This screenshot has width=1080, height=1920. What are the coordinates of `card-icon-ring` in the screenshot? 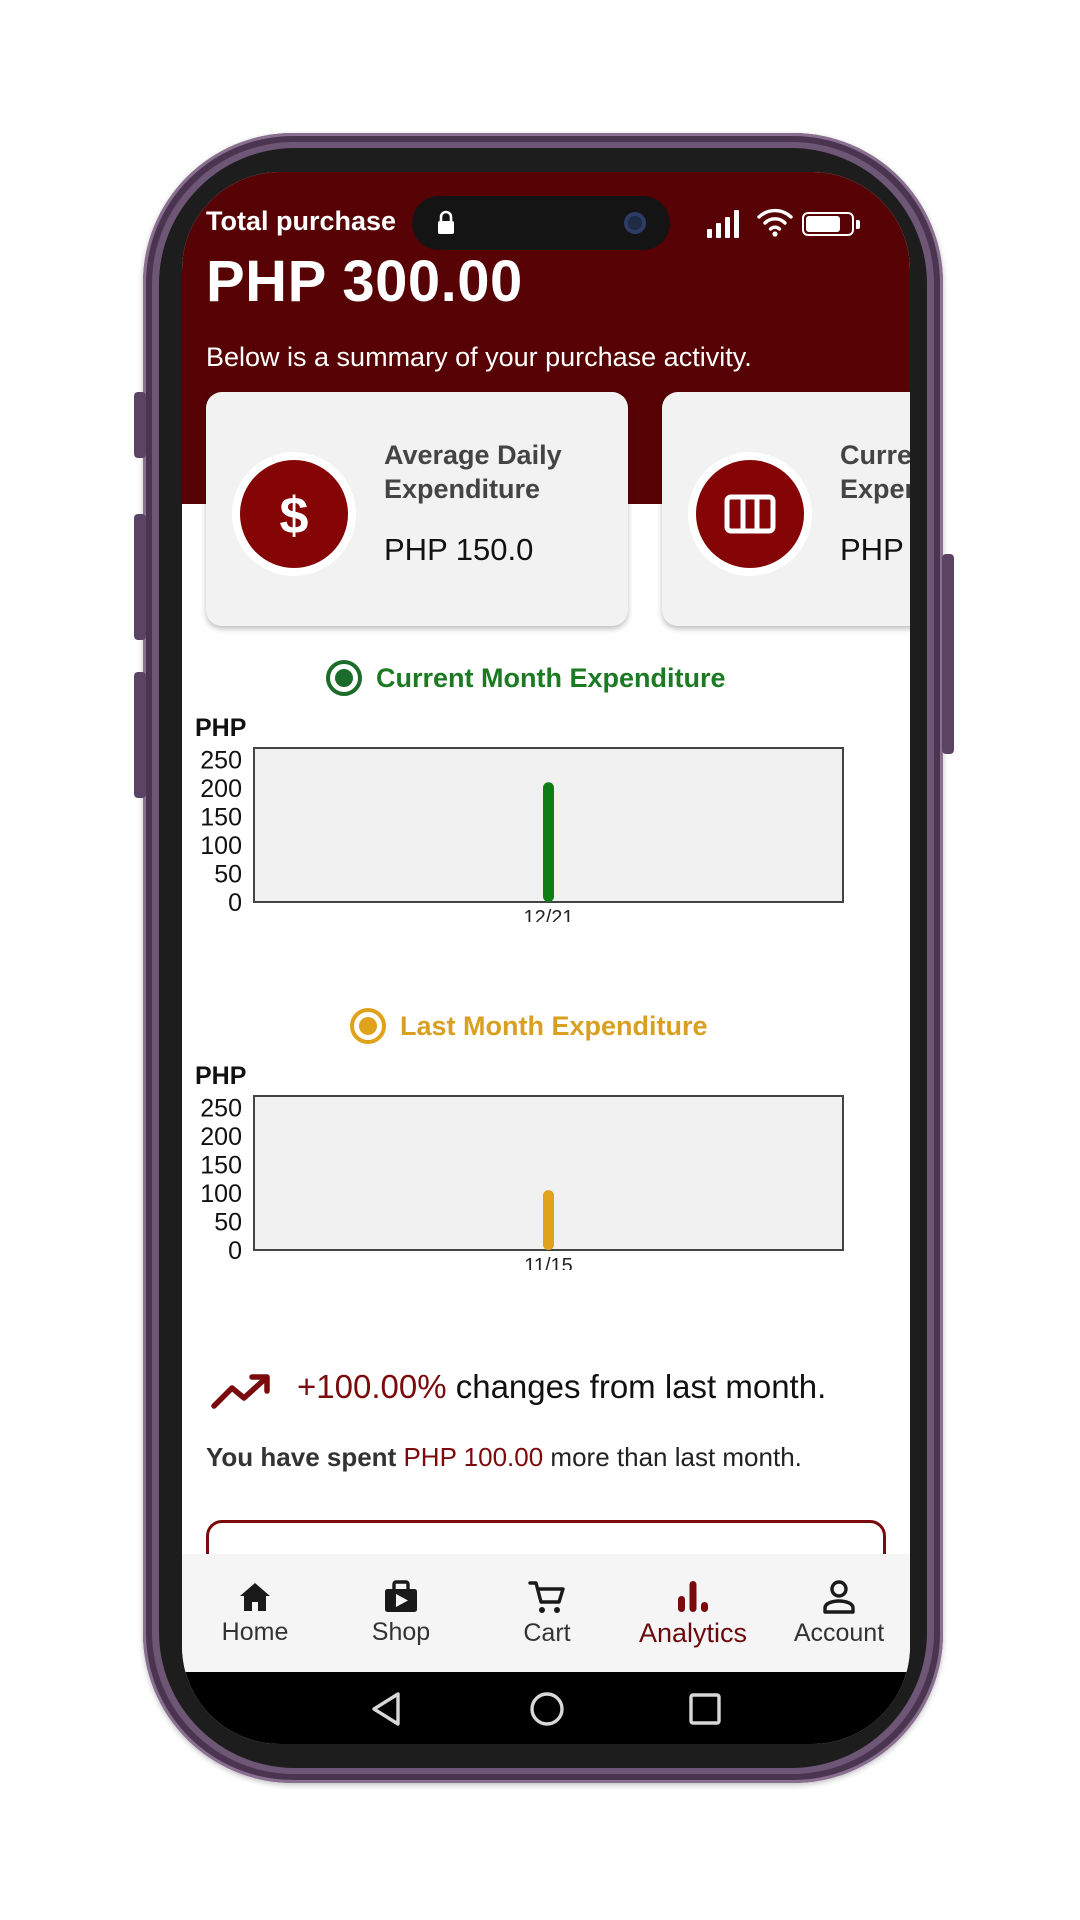 It's located at (750, 514).